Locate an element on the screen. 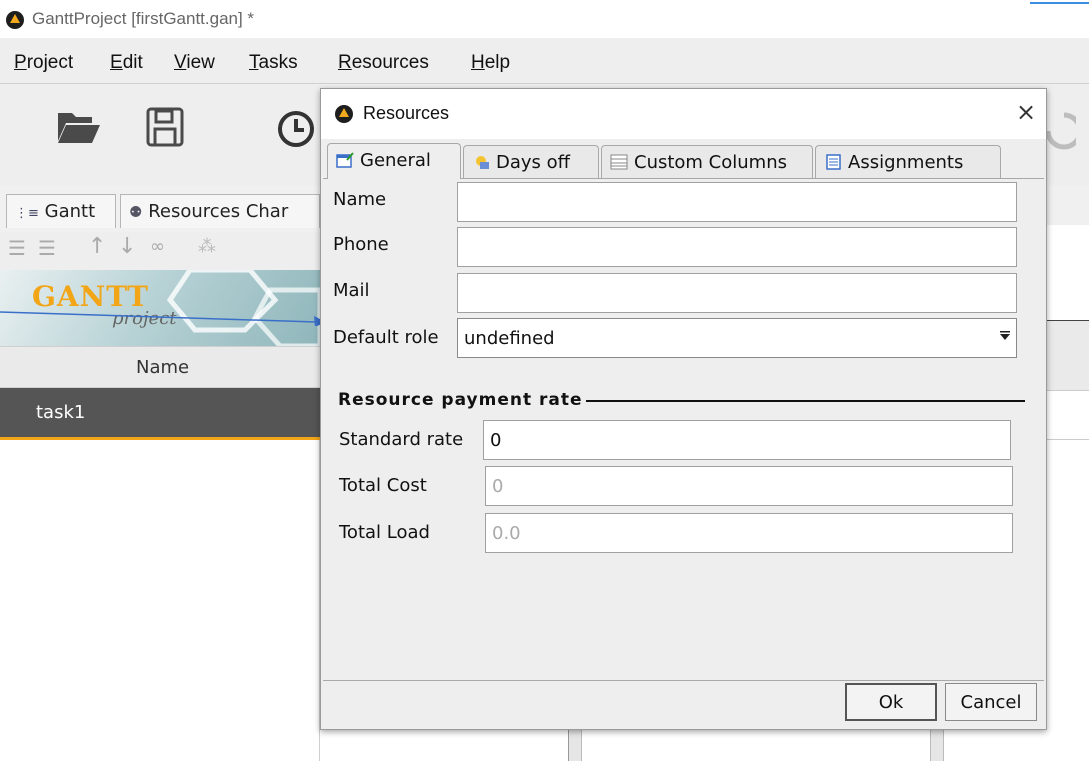 The width and height of the screenshot is (1089, 761). dialog-title: Resources is located at coordinates (406, 113).